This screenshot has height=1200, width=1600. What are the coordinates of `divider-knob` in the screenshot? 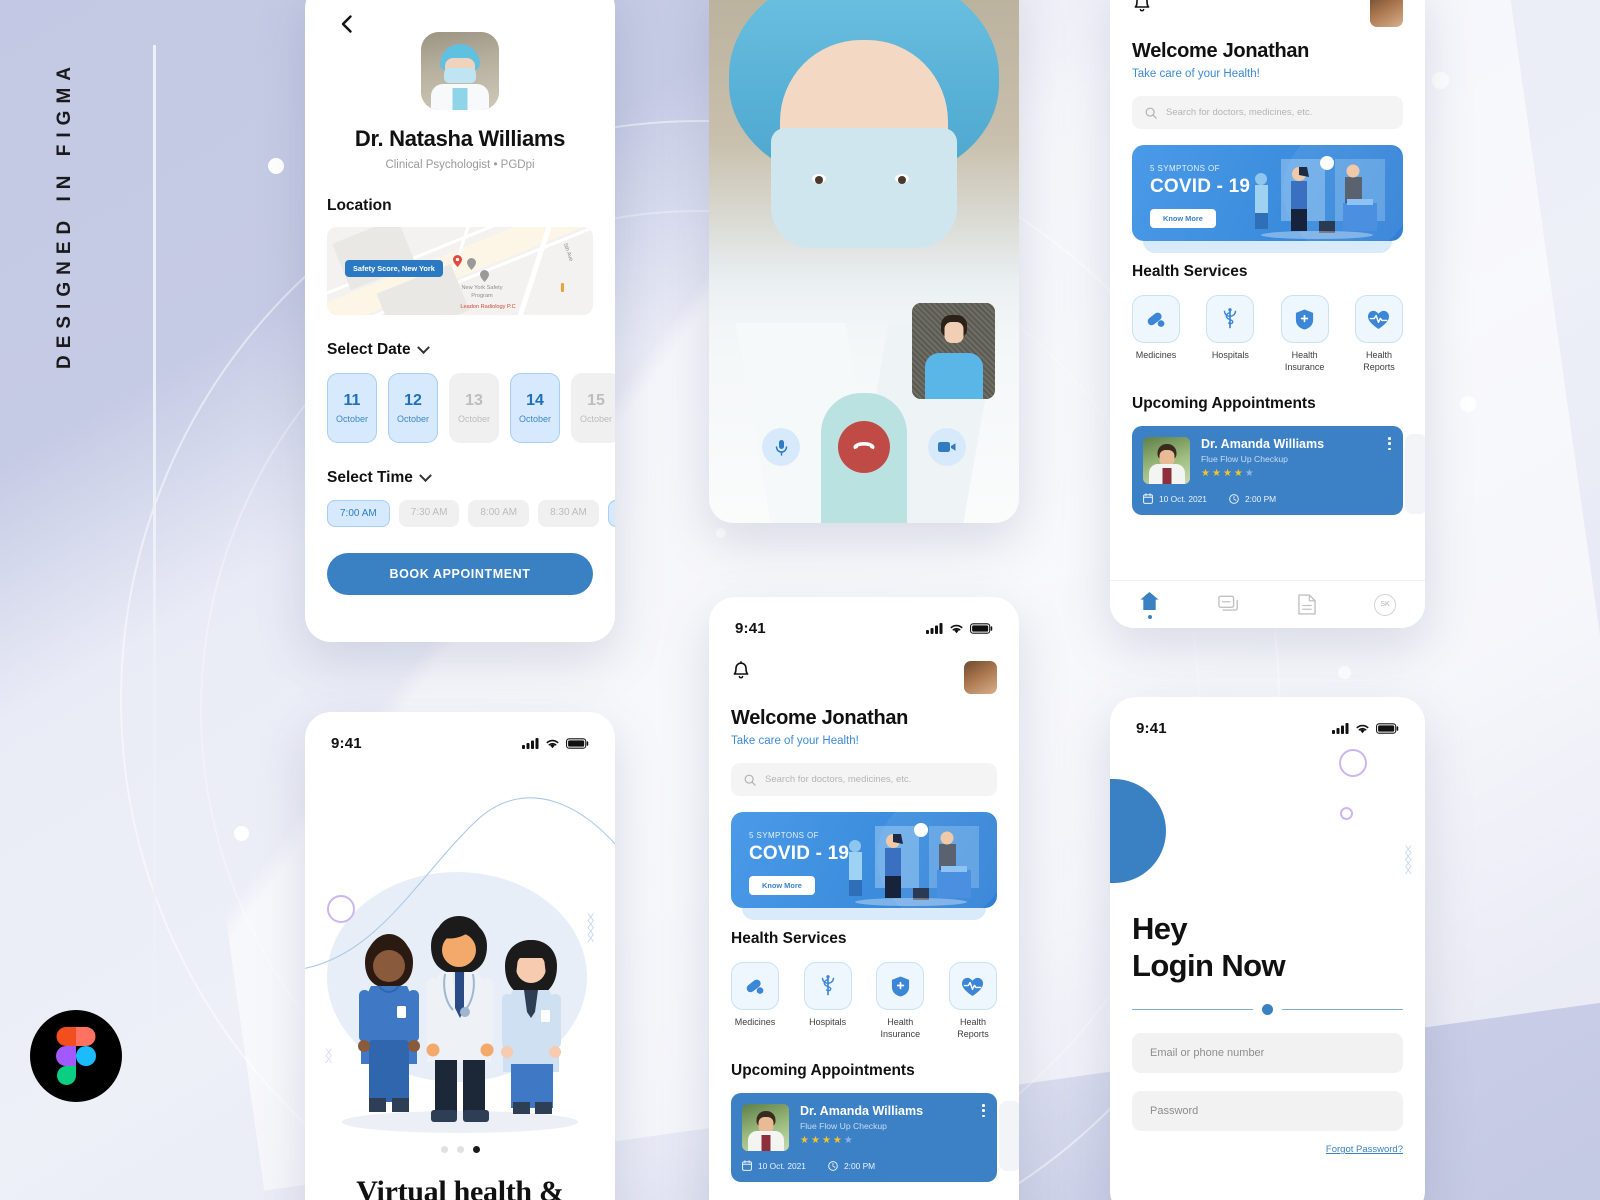 It's located at (1267, 1010).